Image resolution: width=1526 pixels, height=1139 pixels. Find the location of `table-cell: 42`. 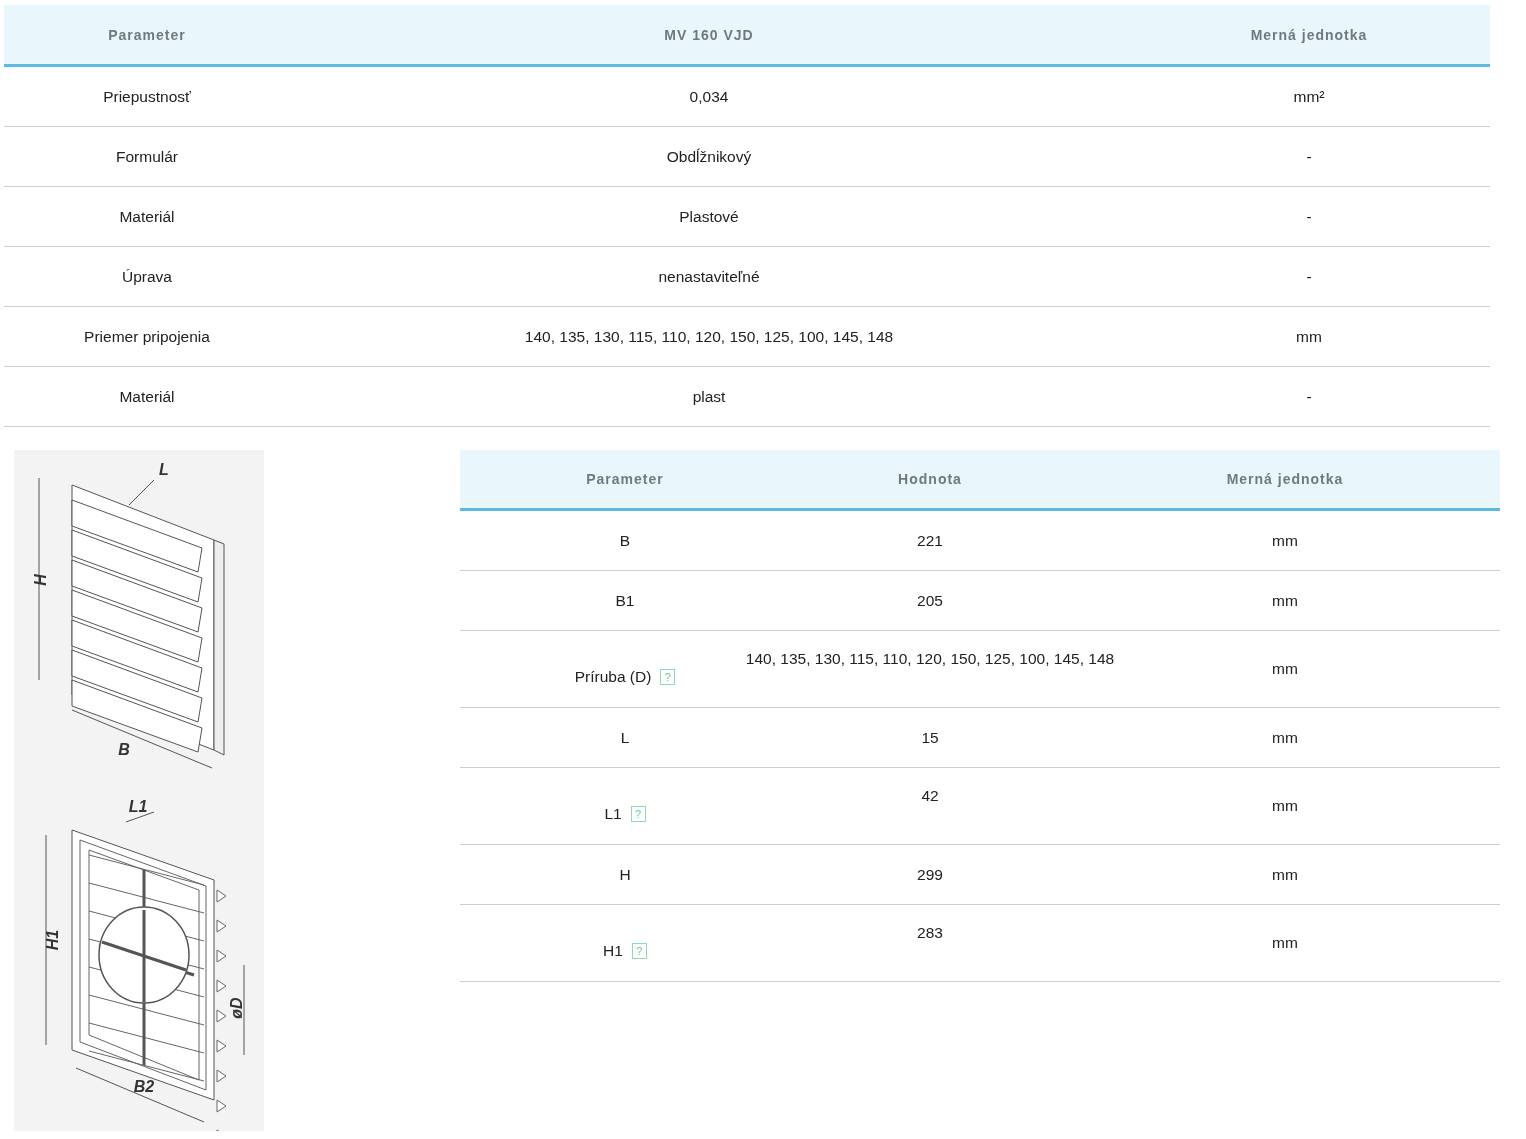

table-cell: 42 is located at coordinates (930, 796).